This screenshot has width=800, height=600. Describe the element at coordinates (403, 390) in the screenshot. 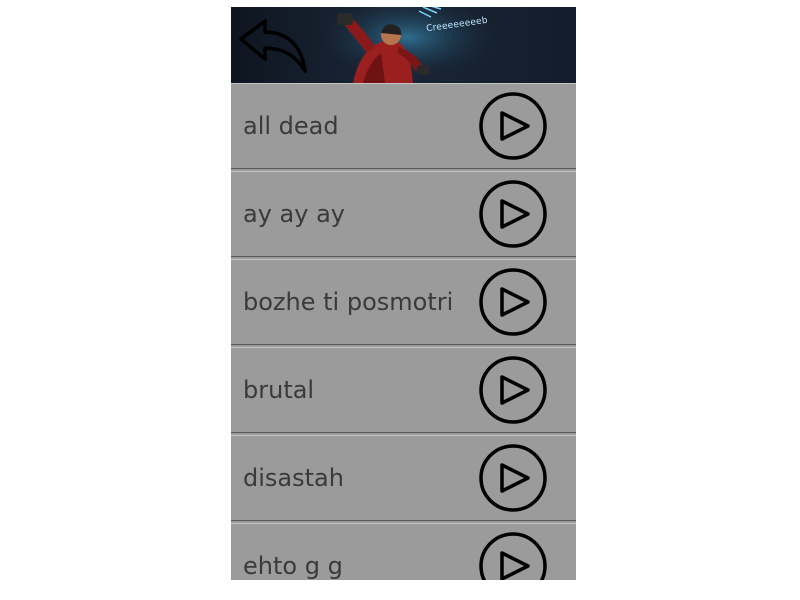

I see `sound-row-brutal: brutal` at that location.